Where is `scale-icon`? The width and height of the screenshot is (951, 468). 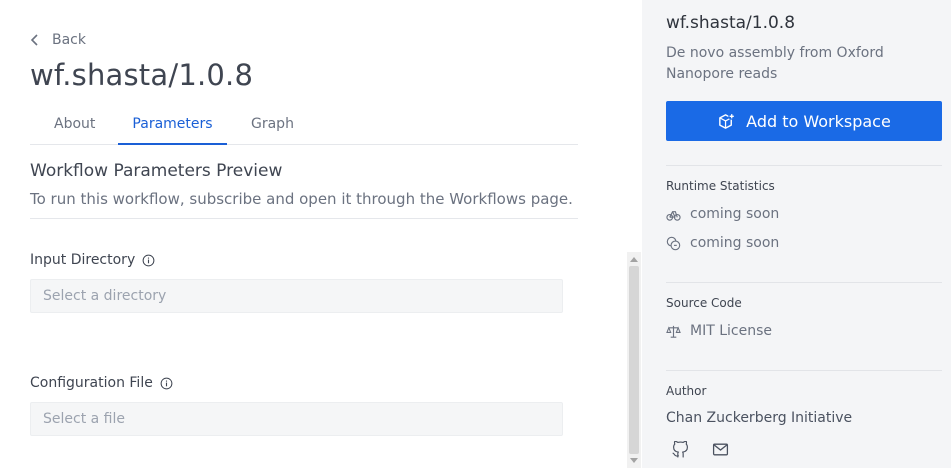 scale-icon is located at coordinates (673, 331).